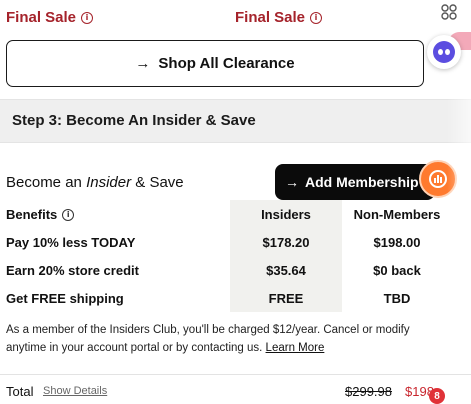  I want to click on show-details-link: Show Details, so click(75, 391).